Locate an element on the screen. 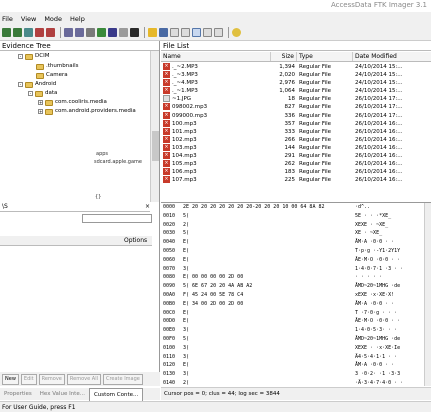 The width and height of the screenshot is (431, 412). export-hash-icon is located at coordinates (134, 32).